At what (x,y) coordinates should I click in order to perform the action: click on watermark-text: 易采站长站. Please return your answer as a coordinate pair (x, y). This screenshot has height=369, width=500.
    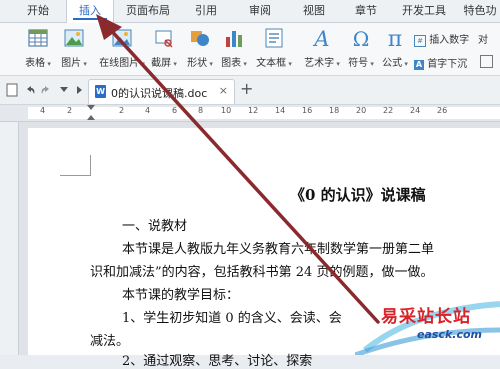
    Looking at the image, I should click on (426, 317).